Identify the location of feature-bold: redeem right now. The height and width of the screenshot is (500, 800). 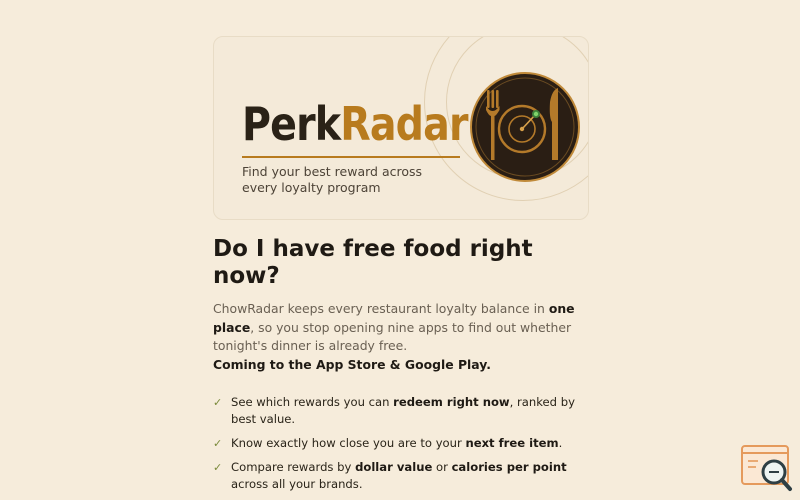
(451, 402).